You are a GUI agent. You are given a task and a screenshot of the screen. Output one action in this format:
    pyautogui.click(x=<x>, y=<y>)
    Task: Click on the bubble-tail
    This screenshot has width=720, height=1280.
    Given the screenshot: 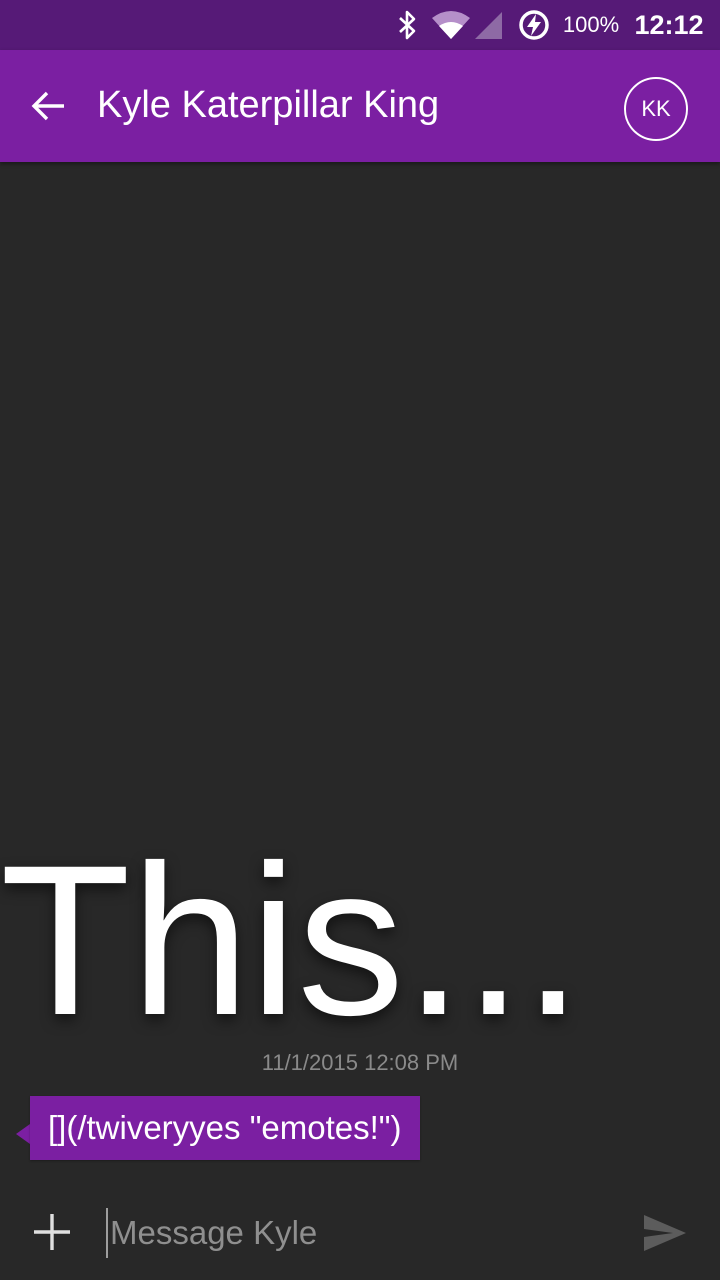 What is the action you would take?
    pyautogui.click(x=23, y=1134)
    